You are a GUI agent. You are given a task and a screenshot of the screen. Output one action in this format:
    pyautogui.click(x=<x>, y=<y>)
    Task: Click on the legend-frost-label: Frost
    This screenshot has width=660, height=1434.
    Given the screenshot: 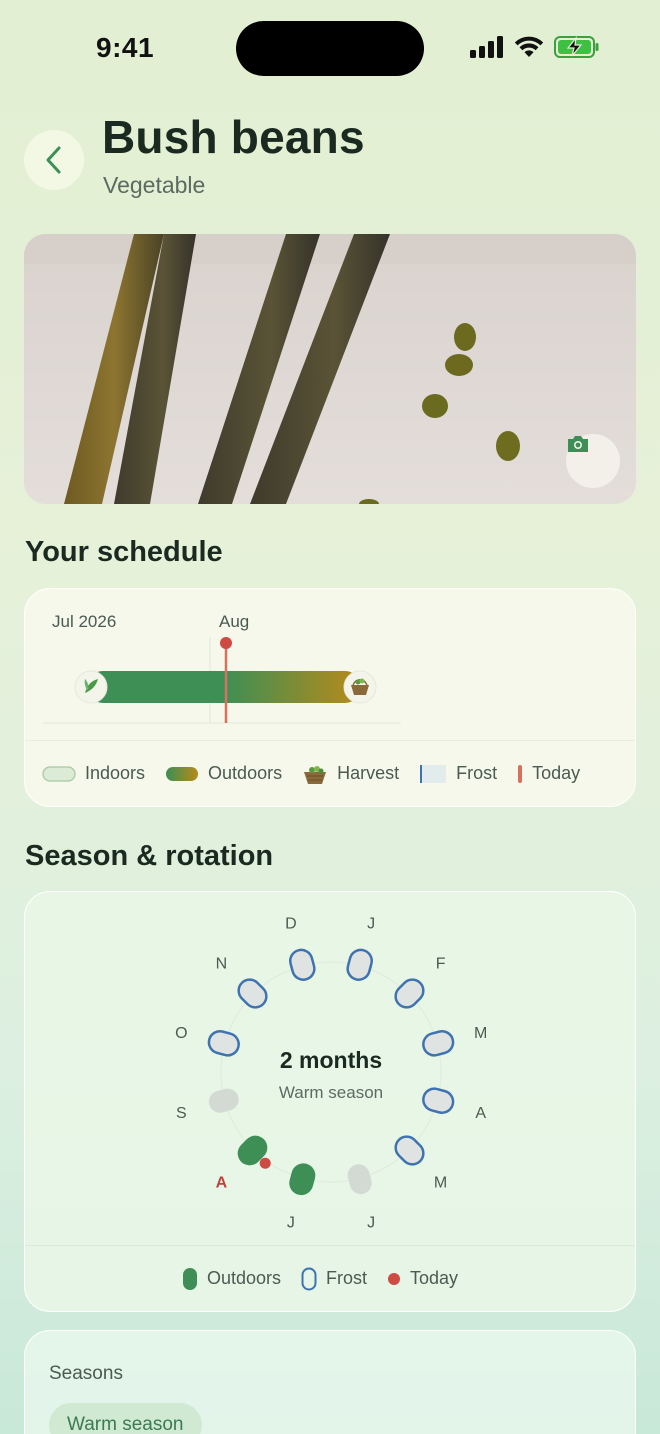 What is the action you would take?
    pyautogui.click(x=477, y=773)
    